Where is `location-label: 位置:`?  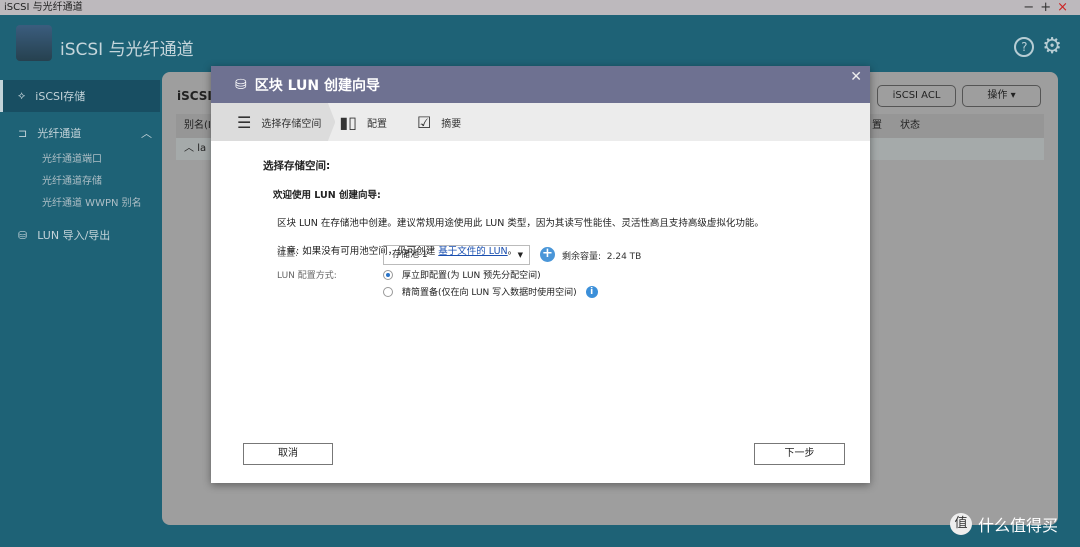
location-label: 位置: is located at coordinates (288, 254).